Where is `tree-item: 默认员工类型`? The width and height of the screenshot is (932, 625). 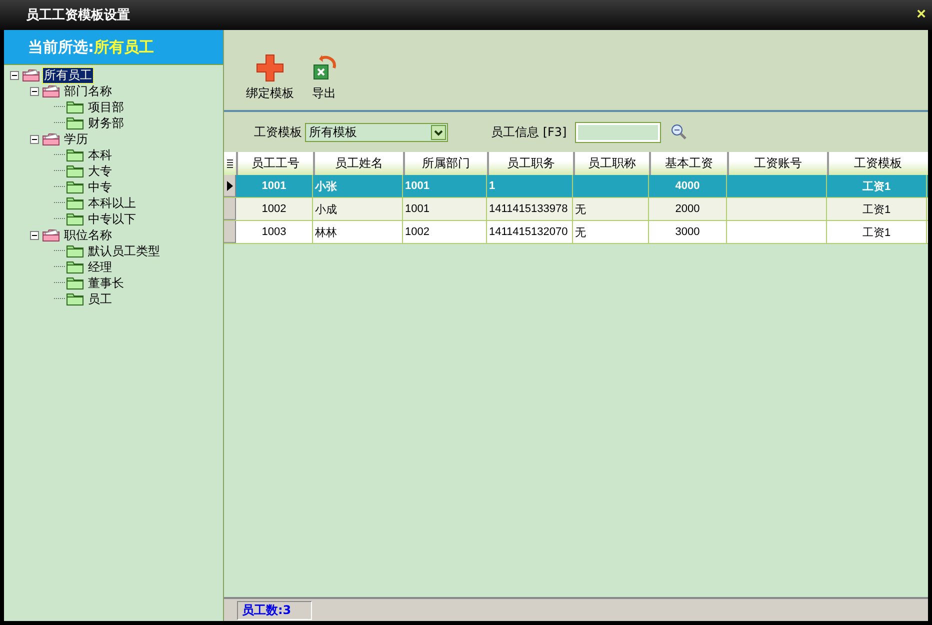 tree-item: 默认员工类型 is located at coordinates (124, 251).